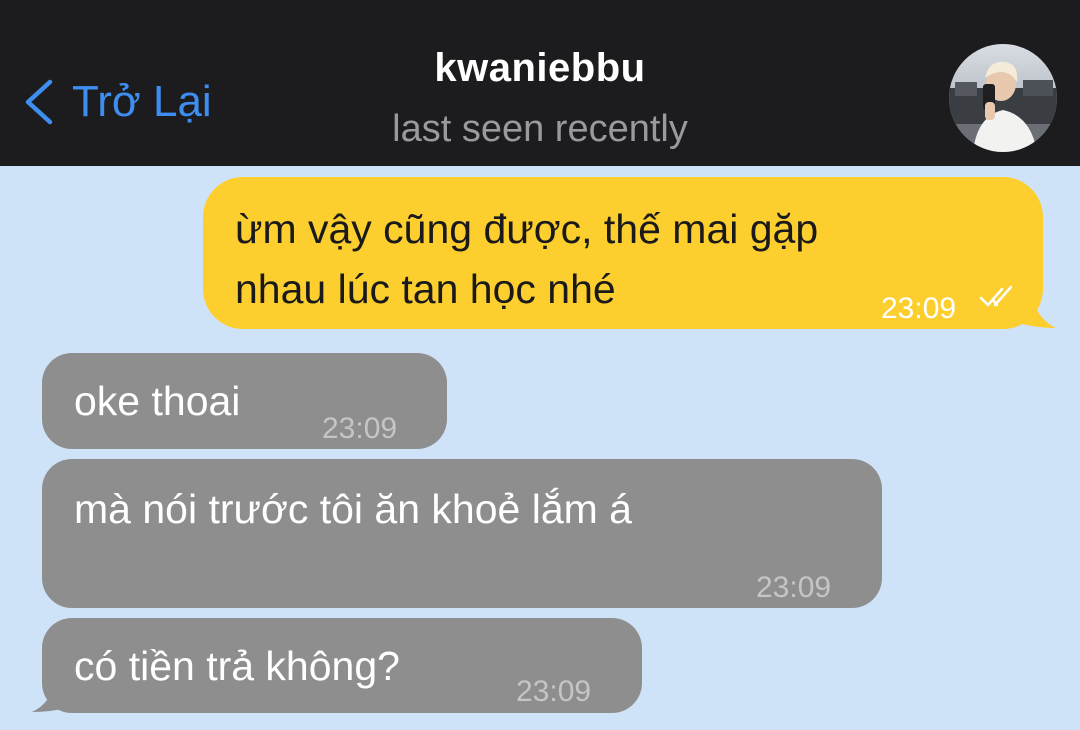  I want to click on message-bubble-incoming: có tiền trả không? 23:09, so click(342, 665).